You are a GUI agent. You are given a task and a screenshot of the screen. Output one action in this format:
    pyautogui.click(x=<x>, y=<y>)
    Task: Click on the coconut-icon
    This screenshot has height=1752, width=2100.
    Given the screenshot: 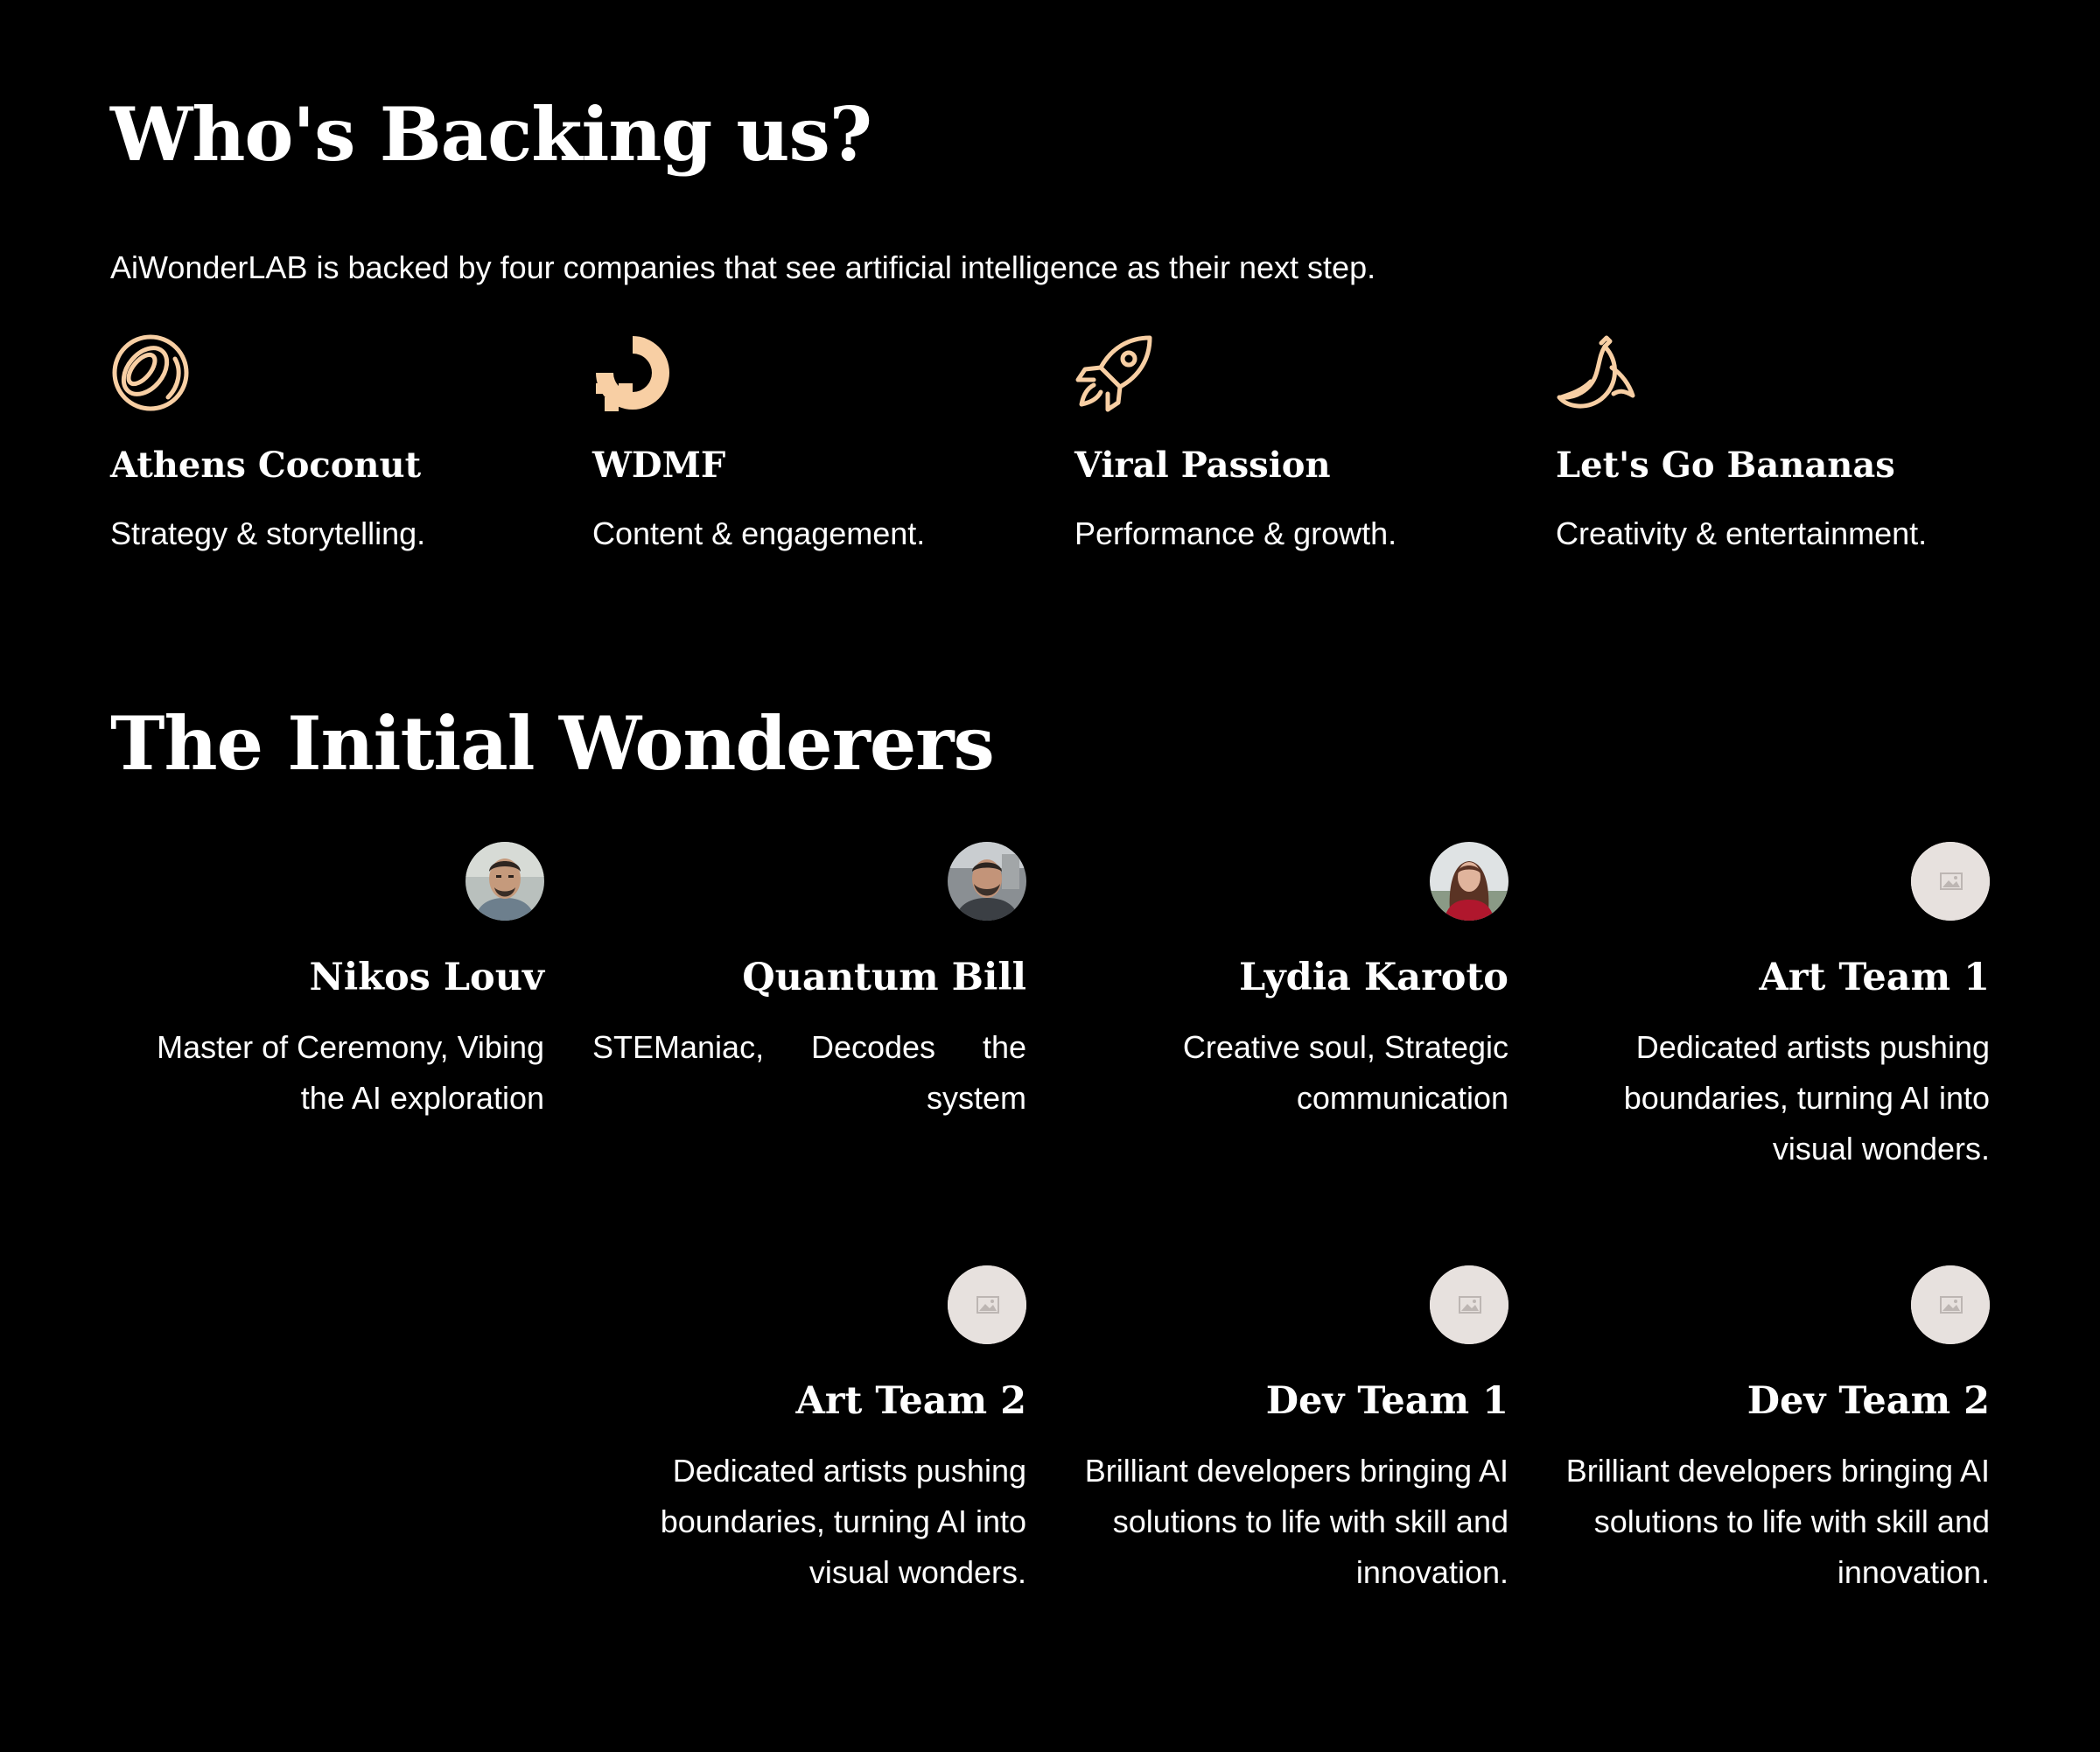 What is the action you would take?
    pyautogui.click(x=150, y=373)
    